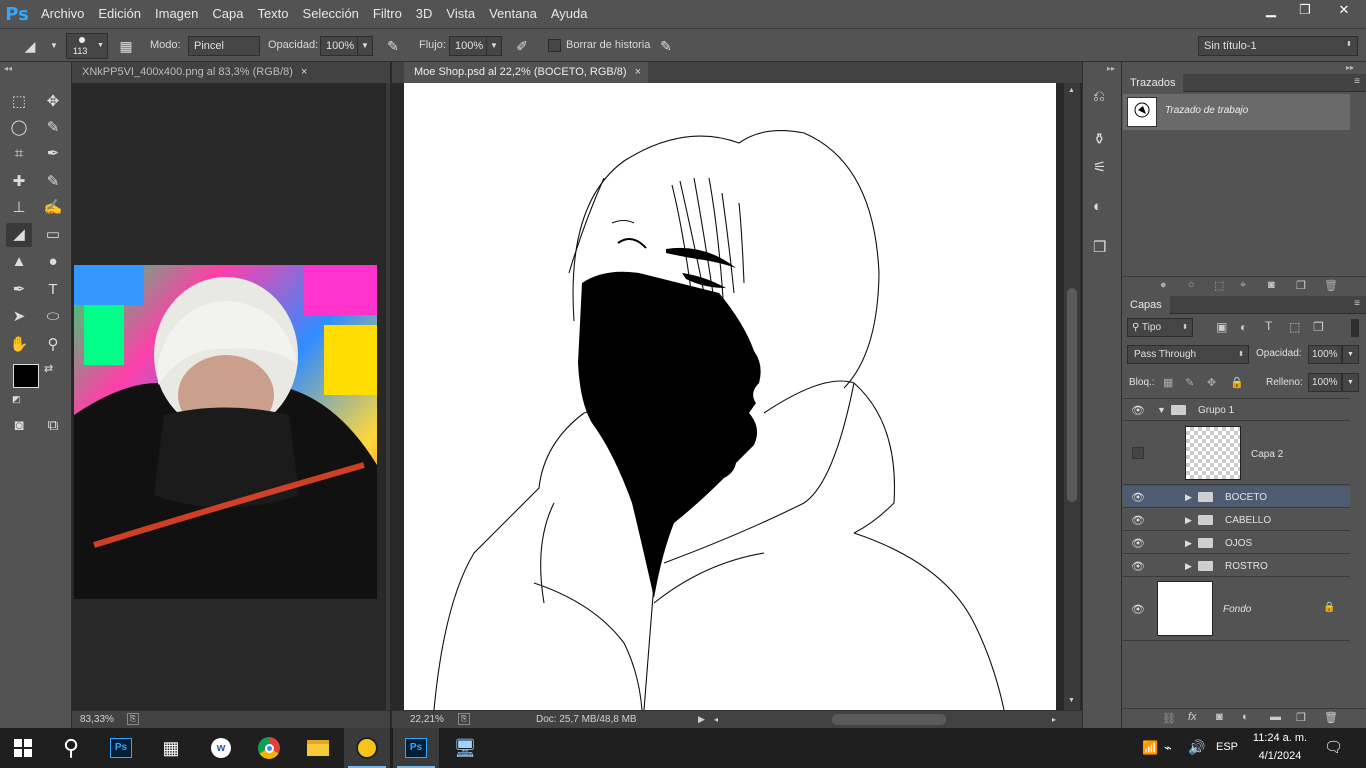  I want to click on crop-icon: ⌗, so click(19, 154).